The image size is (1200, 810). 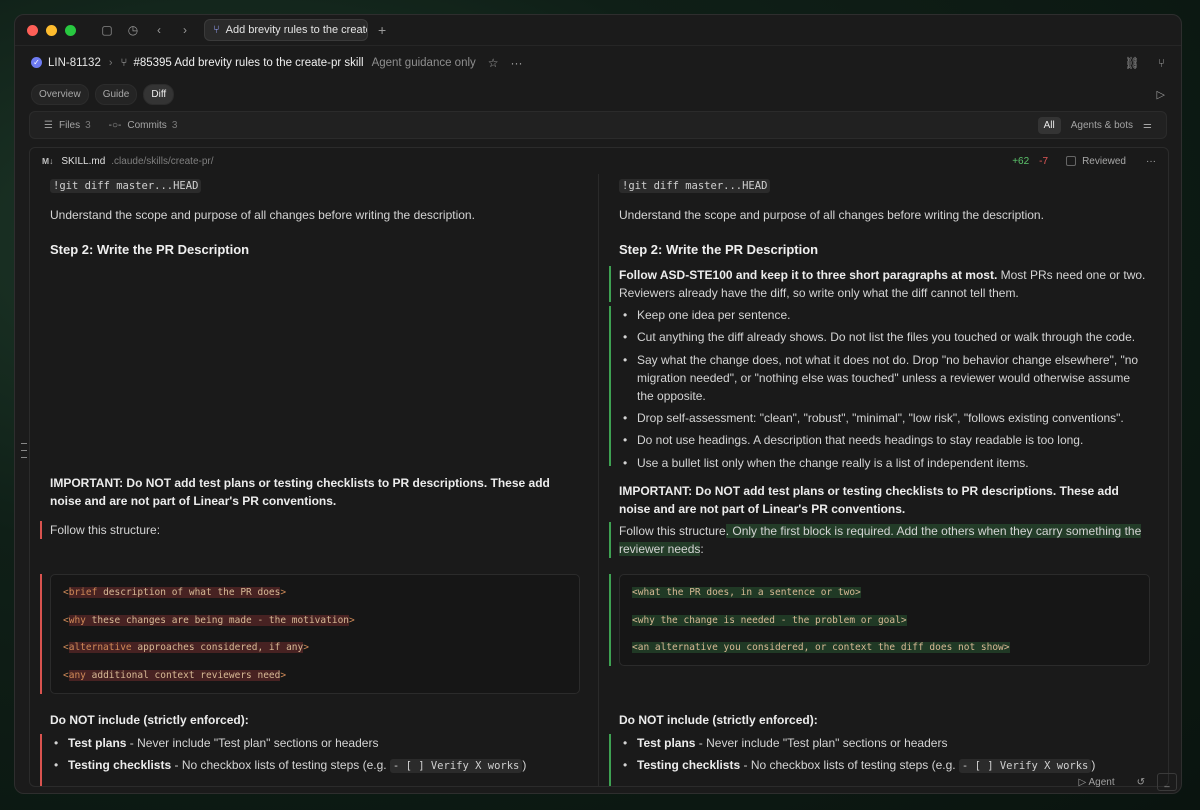 I want to click on new-tab-button: +, so click(x=382, y=30).